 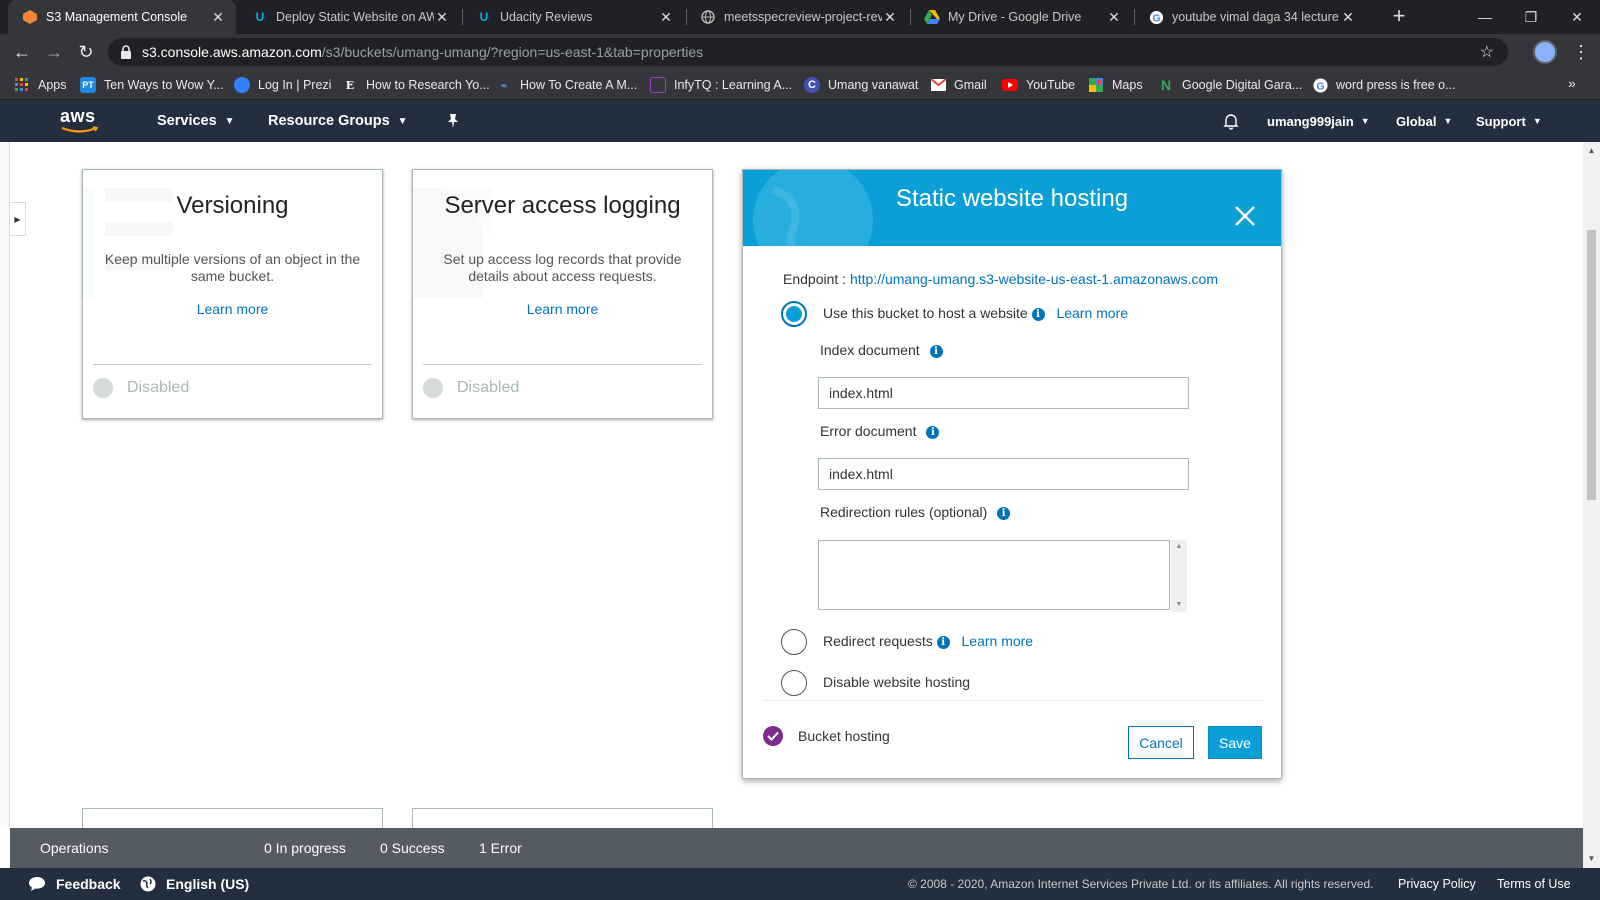 What do you see at coordinates (1531, 17) in the screenshot?
I see `restore-window-icon: ❐` at bounding box center [1531, 17].